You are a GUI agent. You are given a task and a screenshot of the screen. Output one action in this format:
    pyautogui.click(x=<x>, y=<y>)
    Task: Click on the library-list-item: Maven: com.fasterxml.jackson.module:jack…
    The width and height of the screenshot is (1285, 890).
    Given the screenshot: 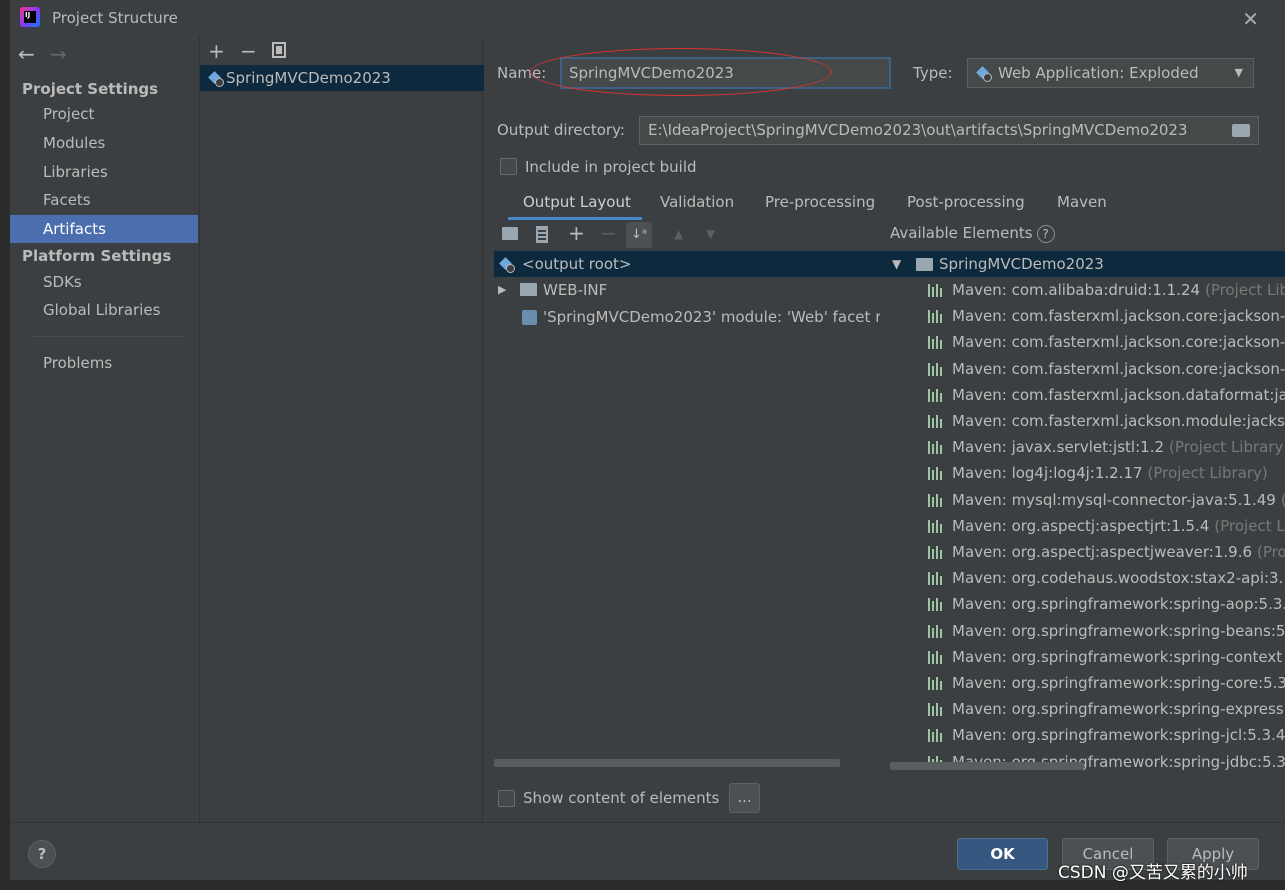 What is the action you would take?
    pyautogui.click(x=1082, y=421)
    